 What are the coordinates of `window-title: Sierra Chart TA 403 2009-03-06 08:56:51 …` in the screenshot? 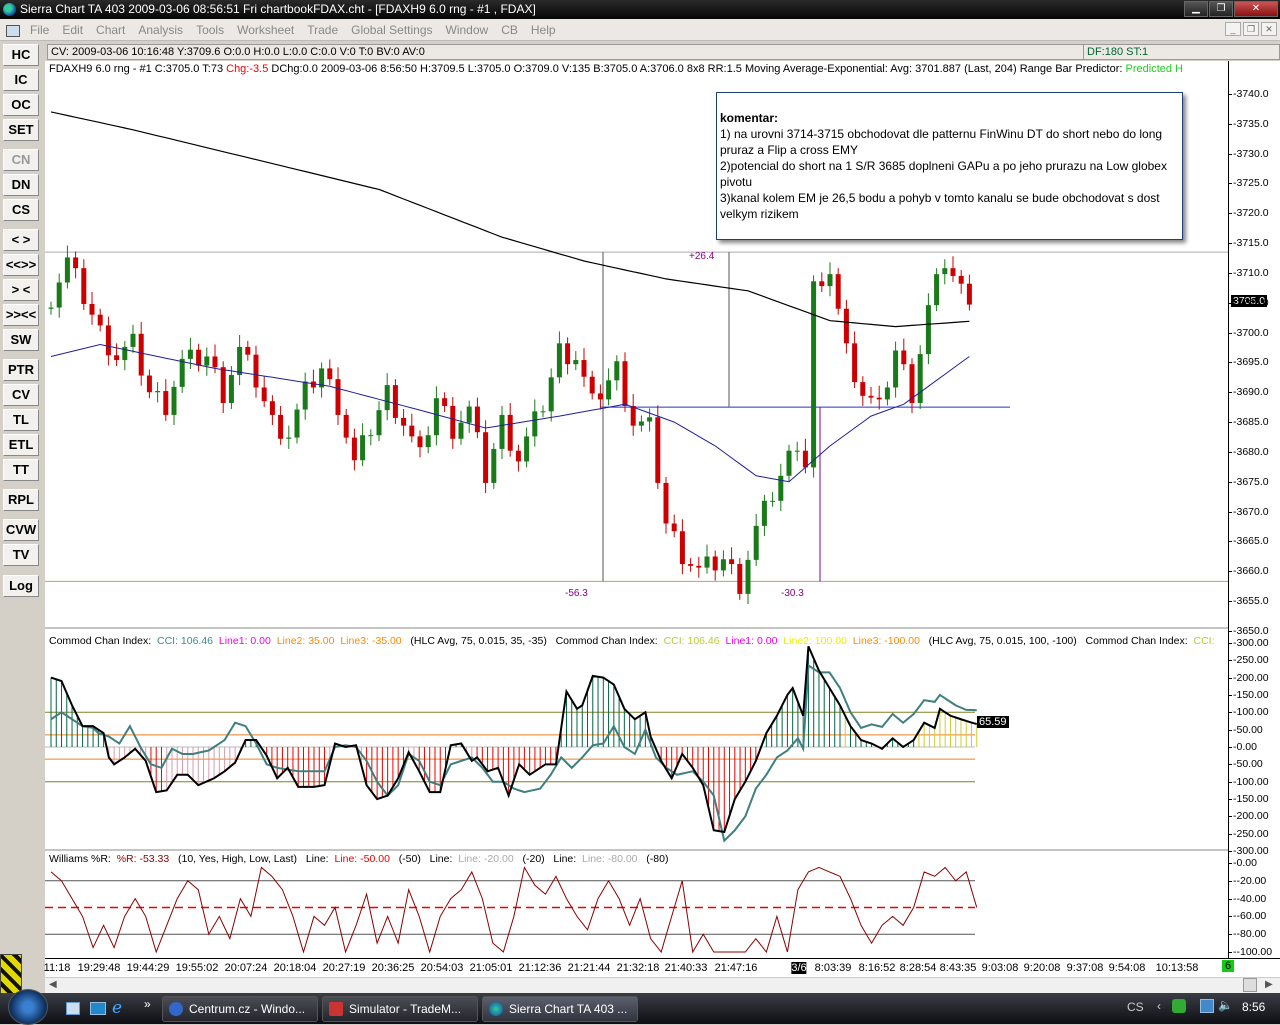 It's located at (278, 9).